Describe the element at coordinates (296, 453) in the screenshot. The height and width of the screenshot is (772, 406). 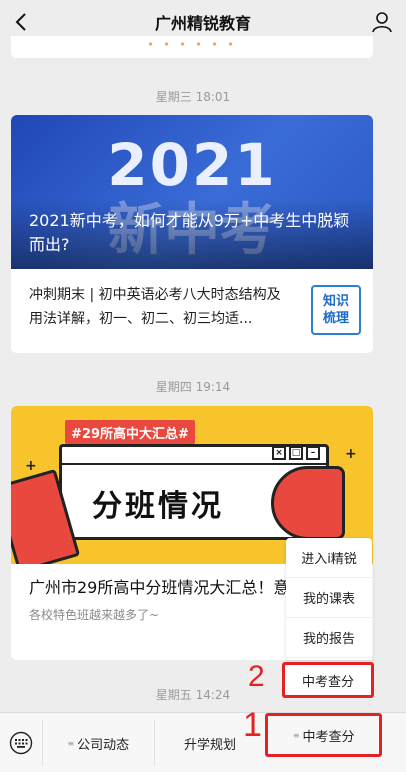
I see `copy-icon: □` at that location.